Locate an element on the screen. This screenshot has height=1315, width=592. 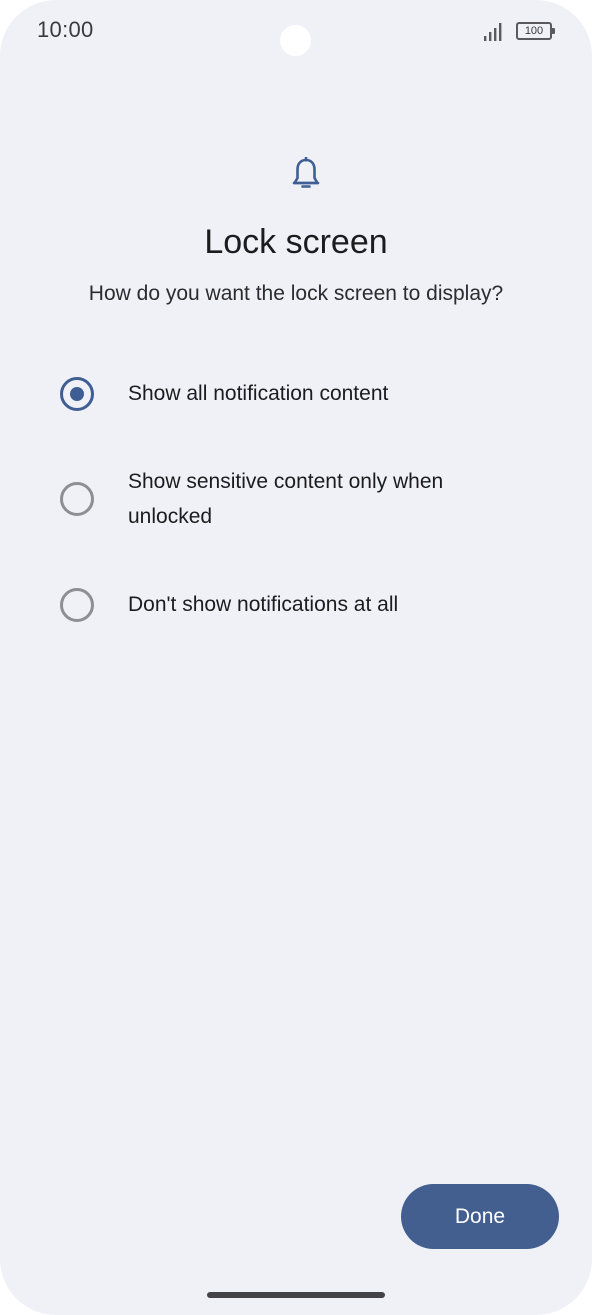
battery-icon: 100 is located at coordinates (535, 31).